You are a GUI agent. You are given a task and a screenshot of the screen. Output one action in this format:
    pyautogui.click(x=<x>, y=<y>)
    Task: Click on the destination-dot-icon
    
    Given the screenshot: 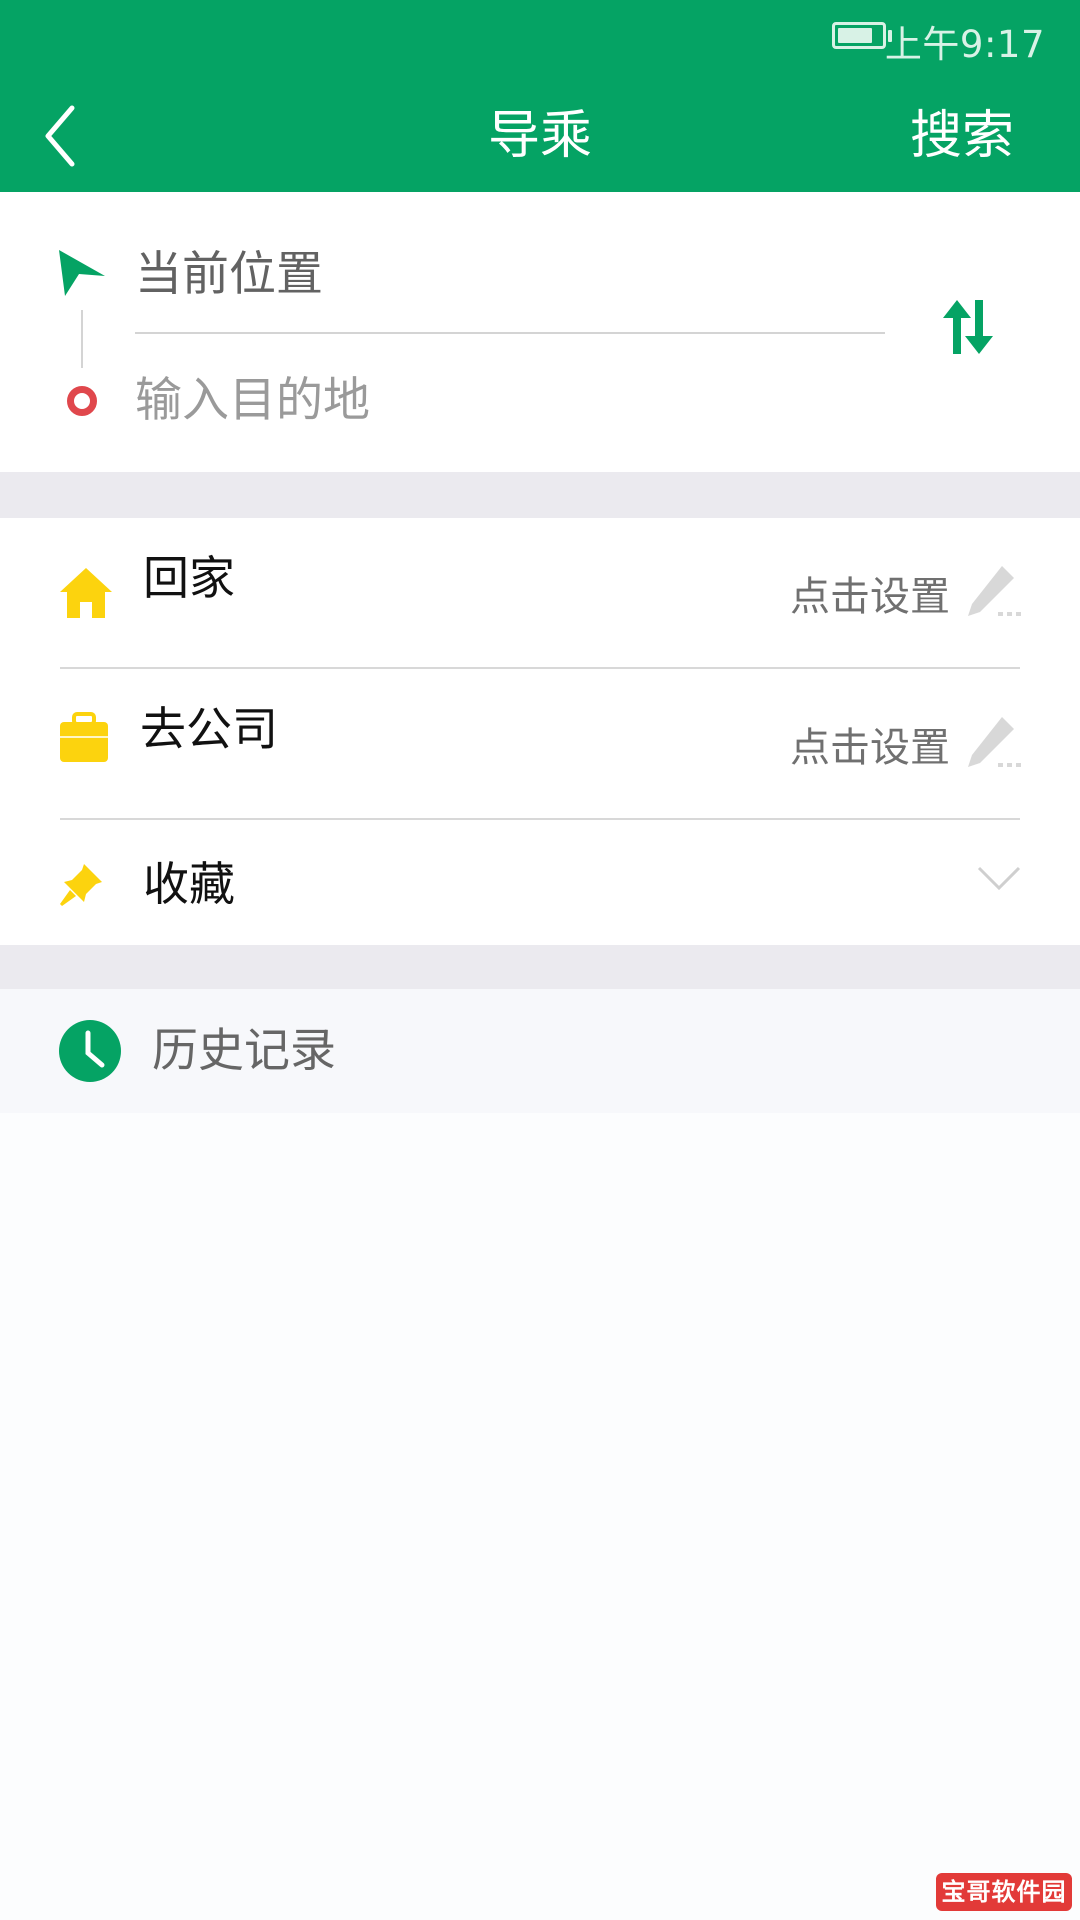 What is the action you would take?
    pyautogui.click(x=82, y=401)
    